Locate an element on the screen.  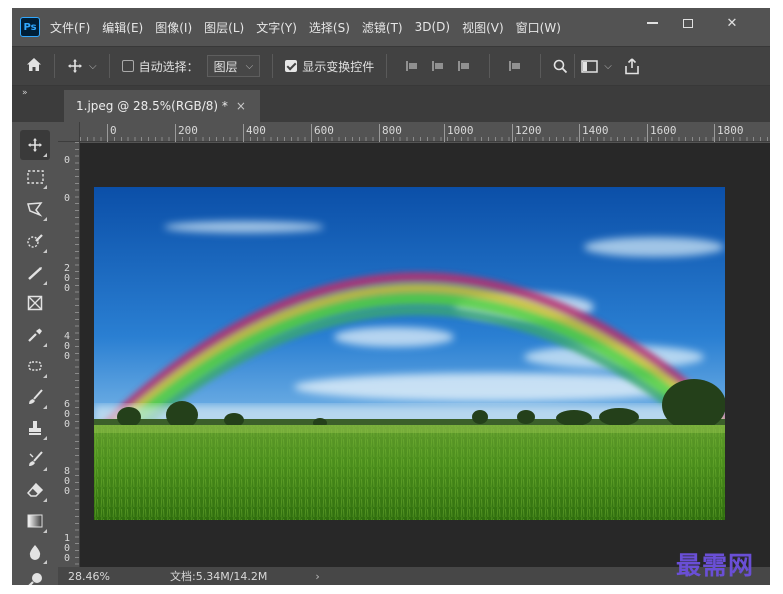
dodge-icon is located at coordinates (35, 579).